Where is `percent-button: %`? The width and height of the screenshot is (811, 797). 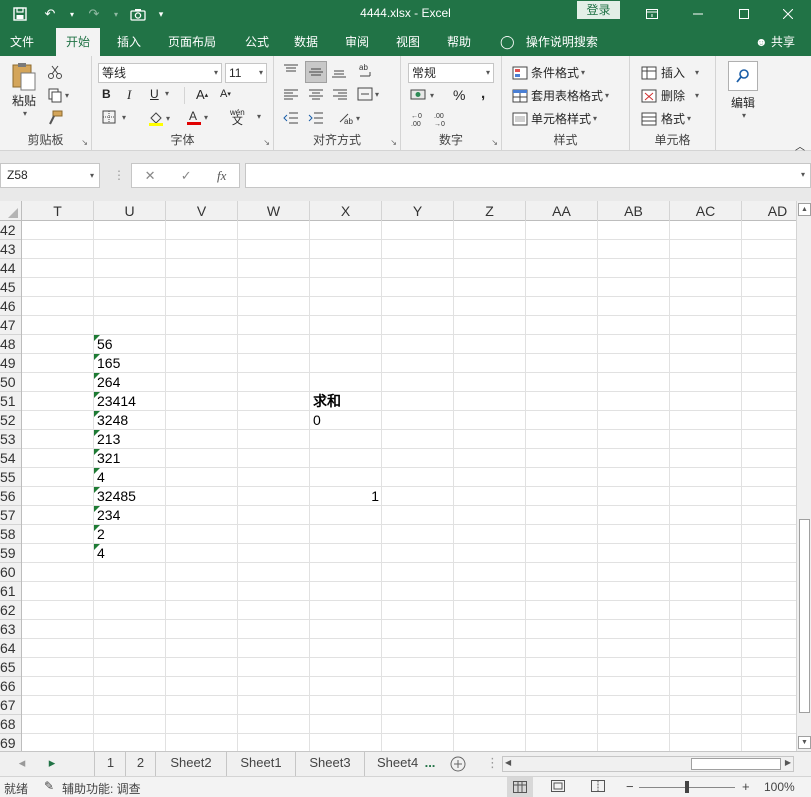
percent-button: % is located at coordinates (459, 95).